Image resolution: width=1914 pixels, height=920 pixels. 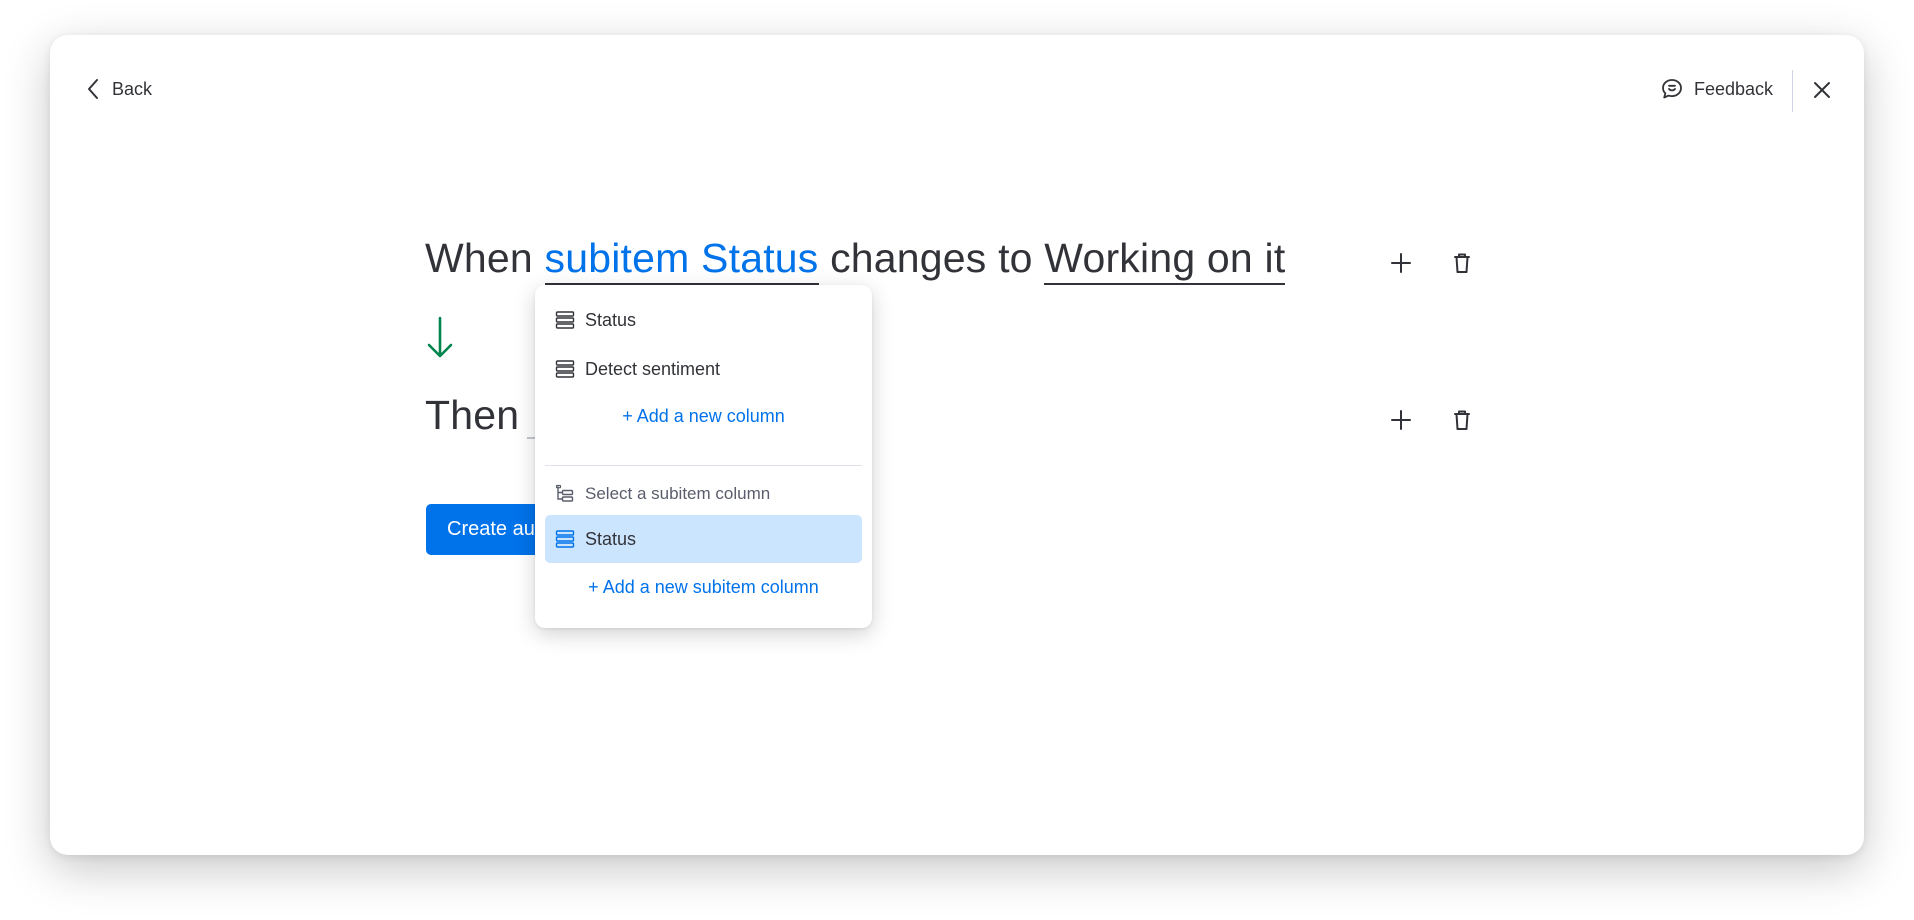 What do you see at coordinates (132, 88) in the screenshot?
I see `back-label: Back` at bounding box center [132, 88].